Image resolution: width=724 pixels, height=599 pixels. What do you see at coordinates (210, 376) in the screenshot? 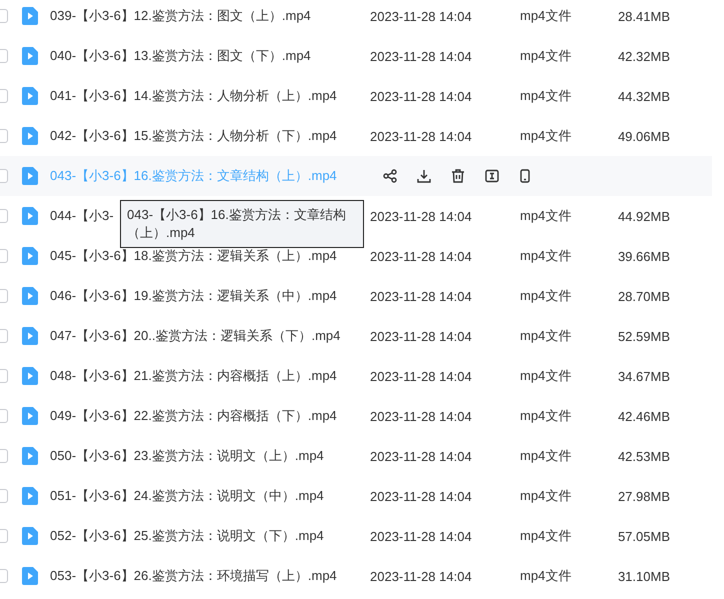
I see `file-name: 048-【小3-6】21.鉴赏方法：内容概括（上）.mp4` at bounding box center [210, 376].